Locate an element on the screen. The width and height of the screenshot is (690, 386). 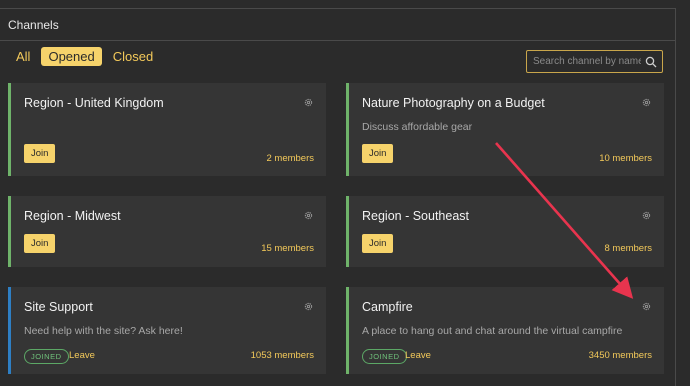
member-count: 1053 members is located at coordinates (282, 355).